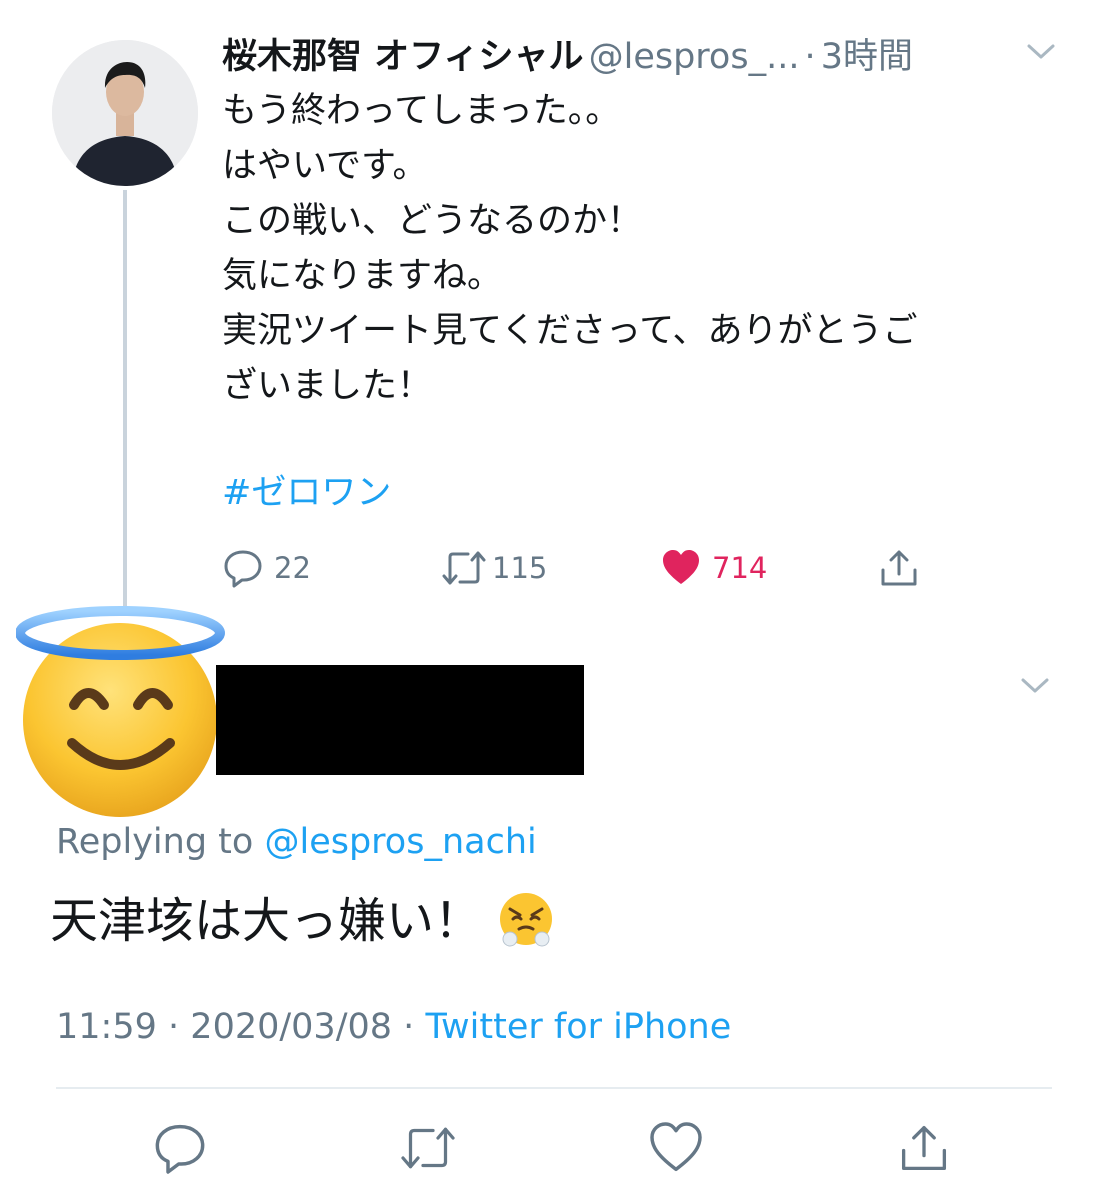 This screenshot has width=1105, height=1200. What do you see at coordinates (578, 1027) in the screenshot?
I see `source-link: Twitter for iPhone` at bounding box center [578, 1027].